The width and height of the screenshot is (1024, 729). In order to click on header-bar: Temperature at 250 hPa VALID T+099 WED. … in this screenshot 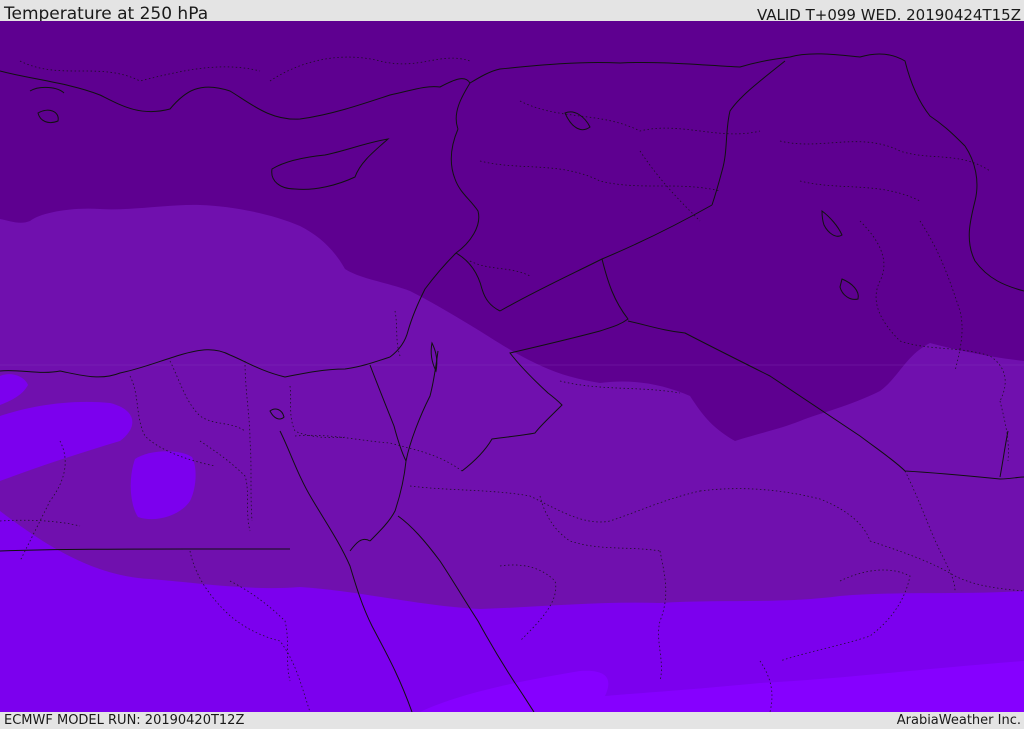, I will do `click(512, 12)`.